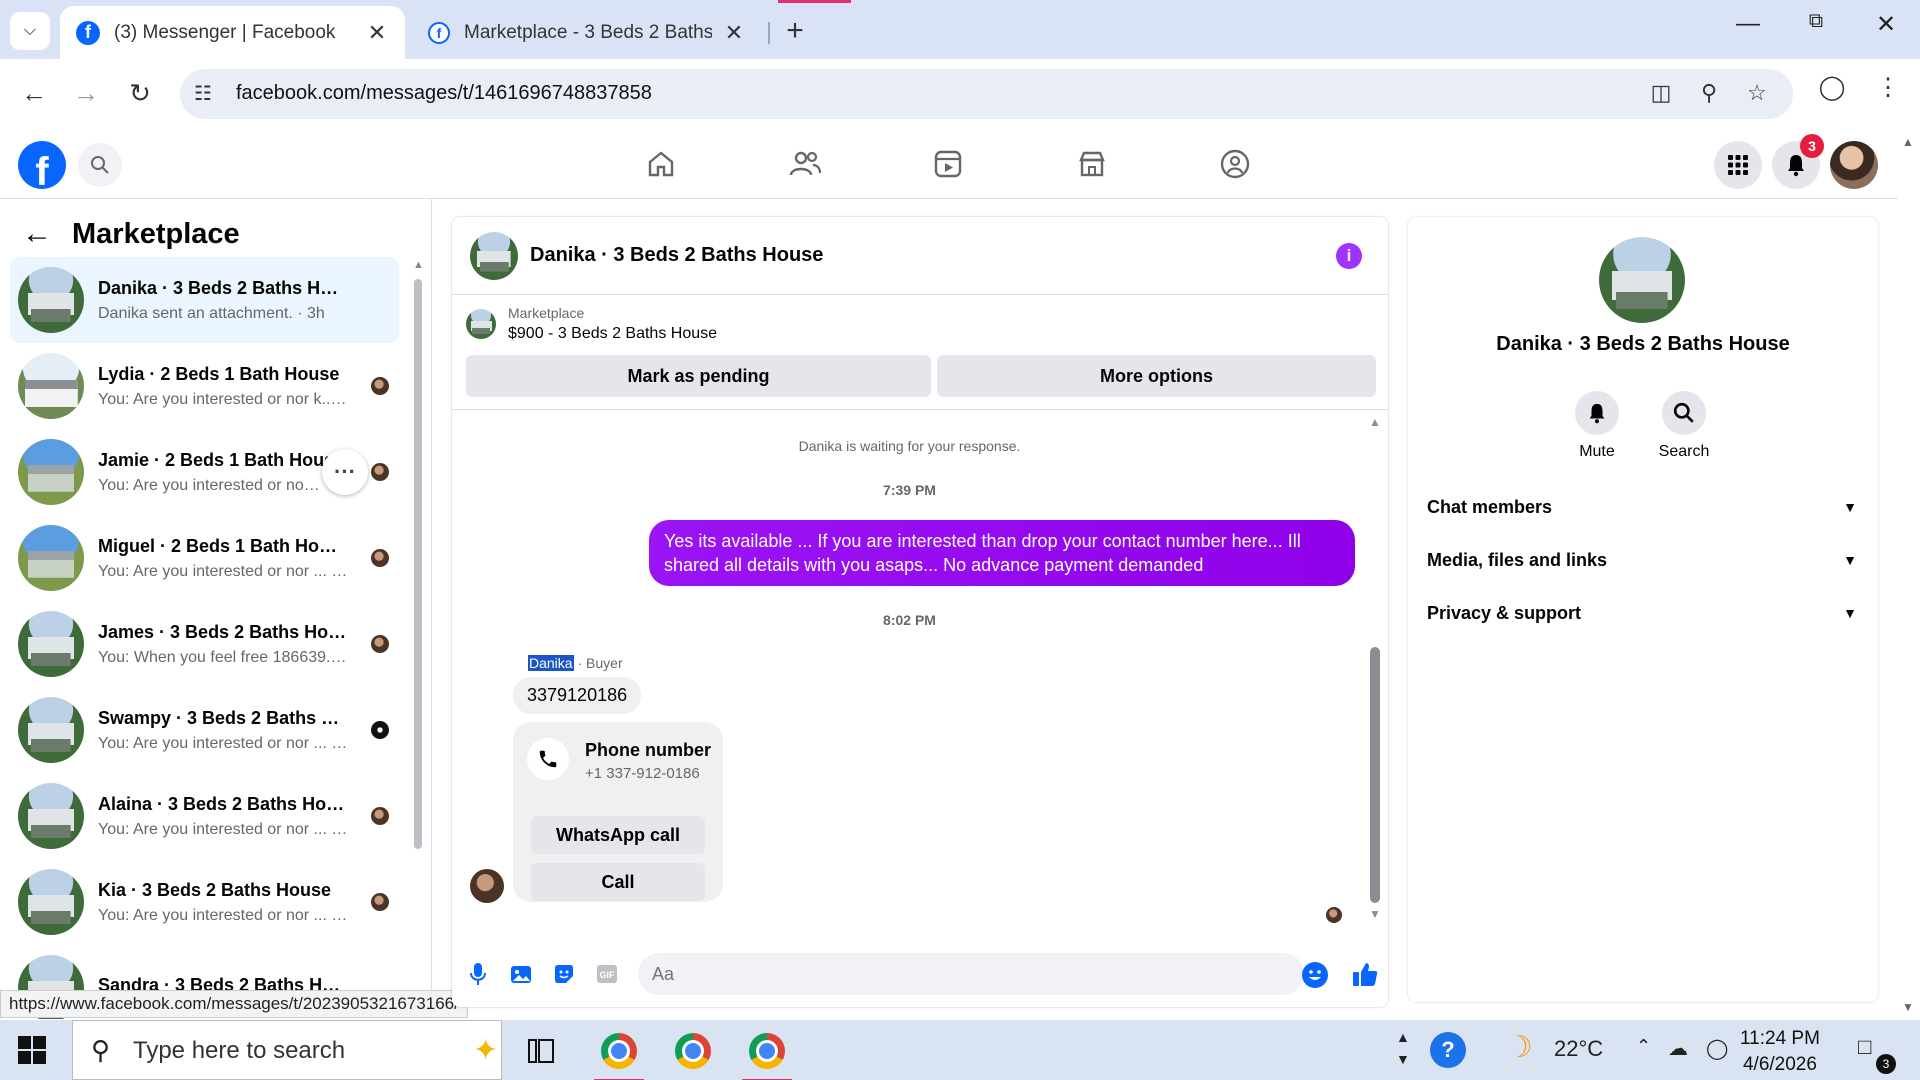 The image size is (1920, 1080). I want to click on scroll-up-arrow-icon: ▲, so click(1908, 142).